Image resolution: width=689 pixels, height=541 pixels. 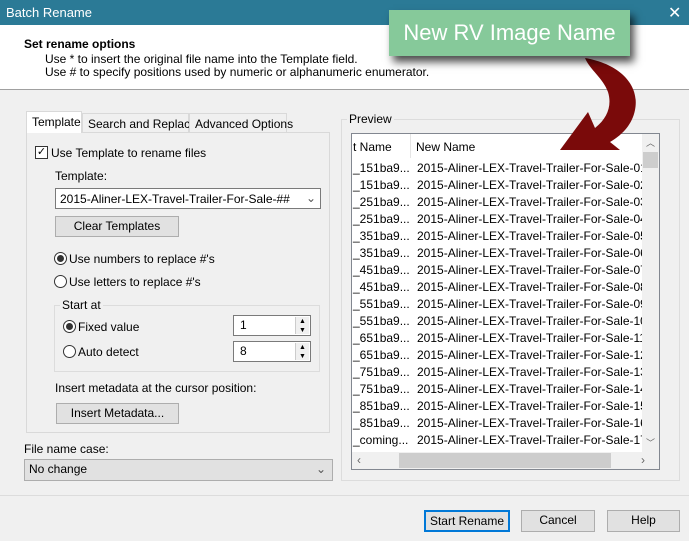 What do you see at coordinates (372, 147) in the screenshot?
I see `column-header-old-name: t Name` at bounding box center [372, 147].